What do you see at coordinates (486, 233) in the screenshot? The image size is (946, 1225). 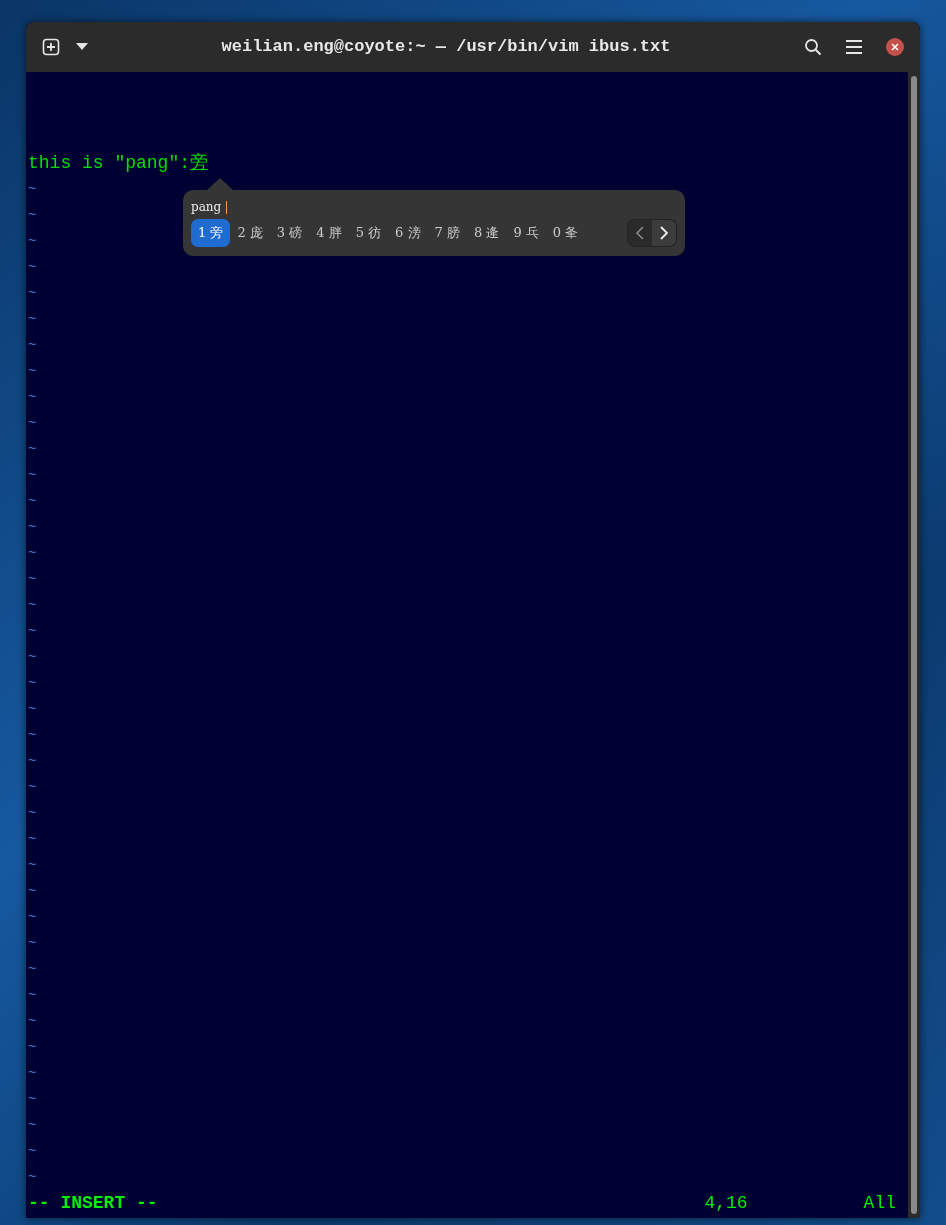 I see `candidate: 8 逄` at bounding box center [486, 233].